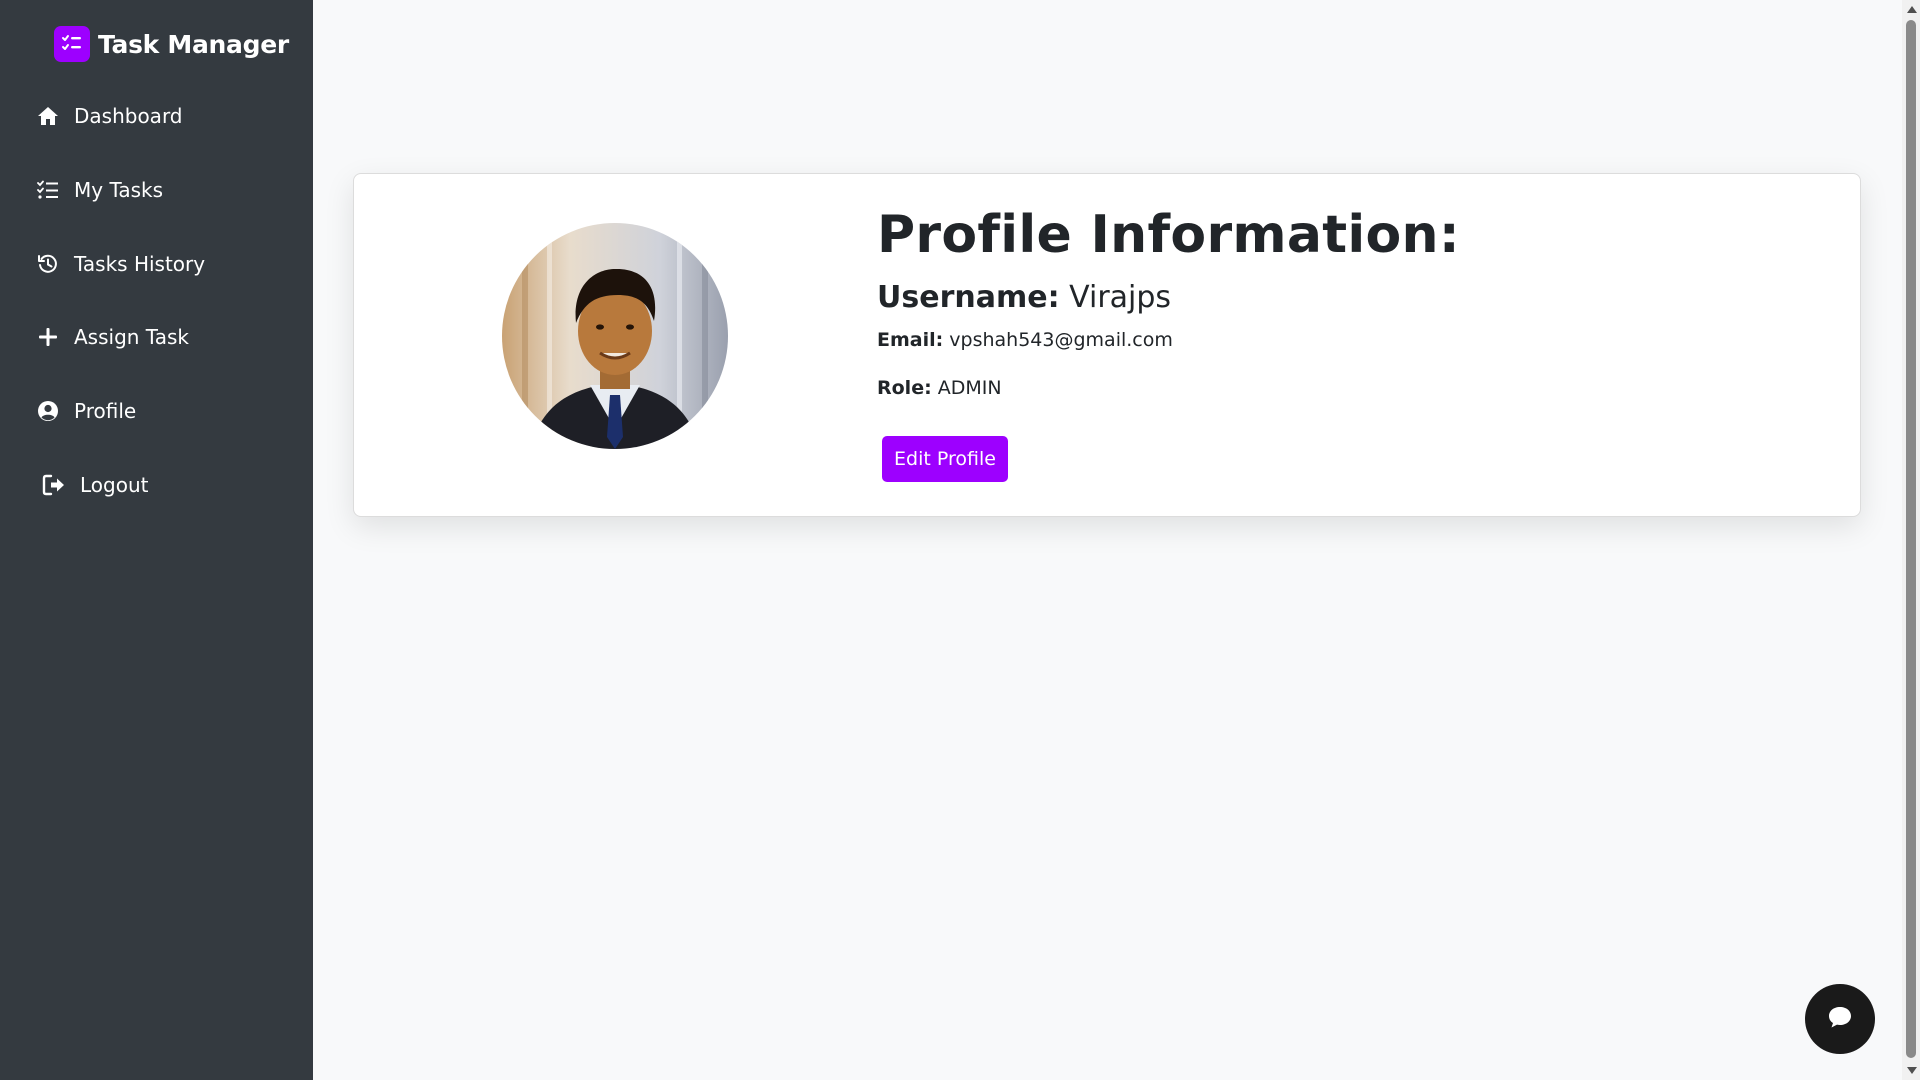 The width and height of the screenshot is (1920, 1080). I want to click on role-value: ADMIN, so click(969, 388).